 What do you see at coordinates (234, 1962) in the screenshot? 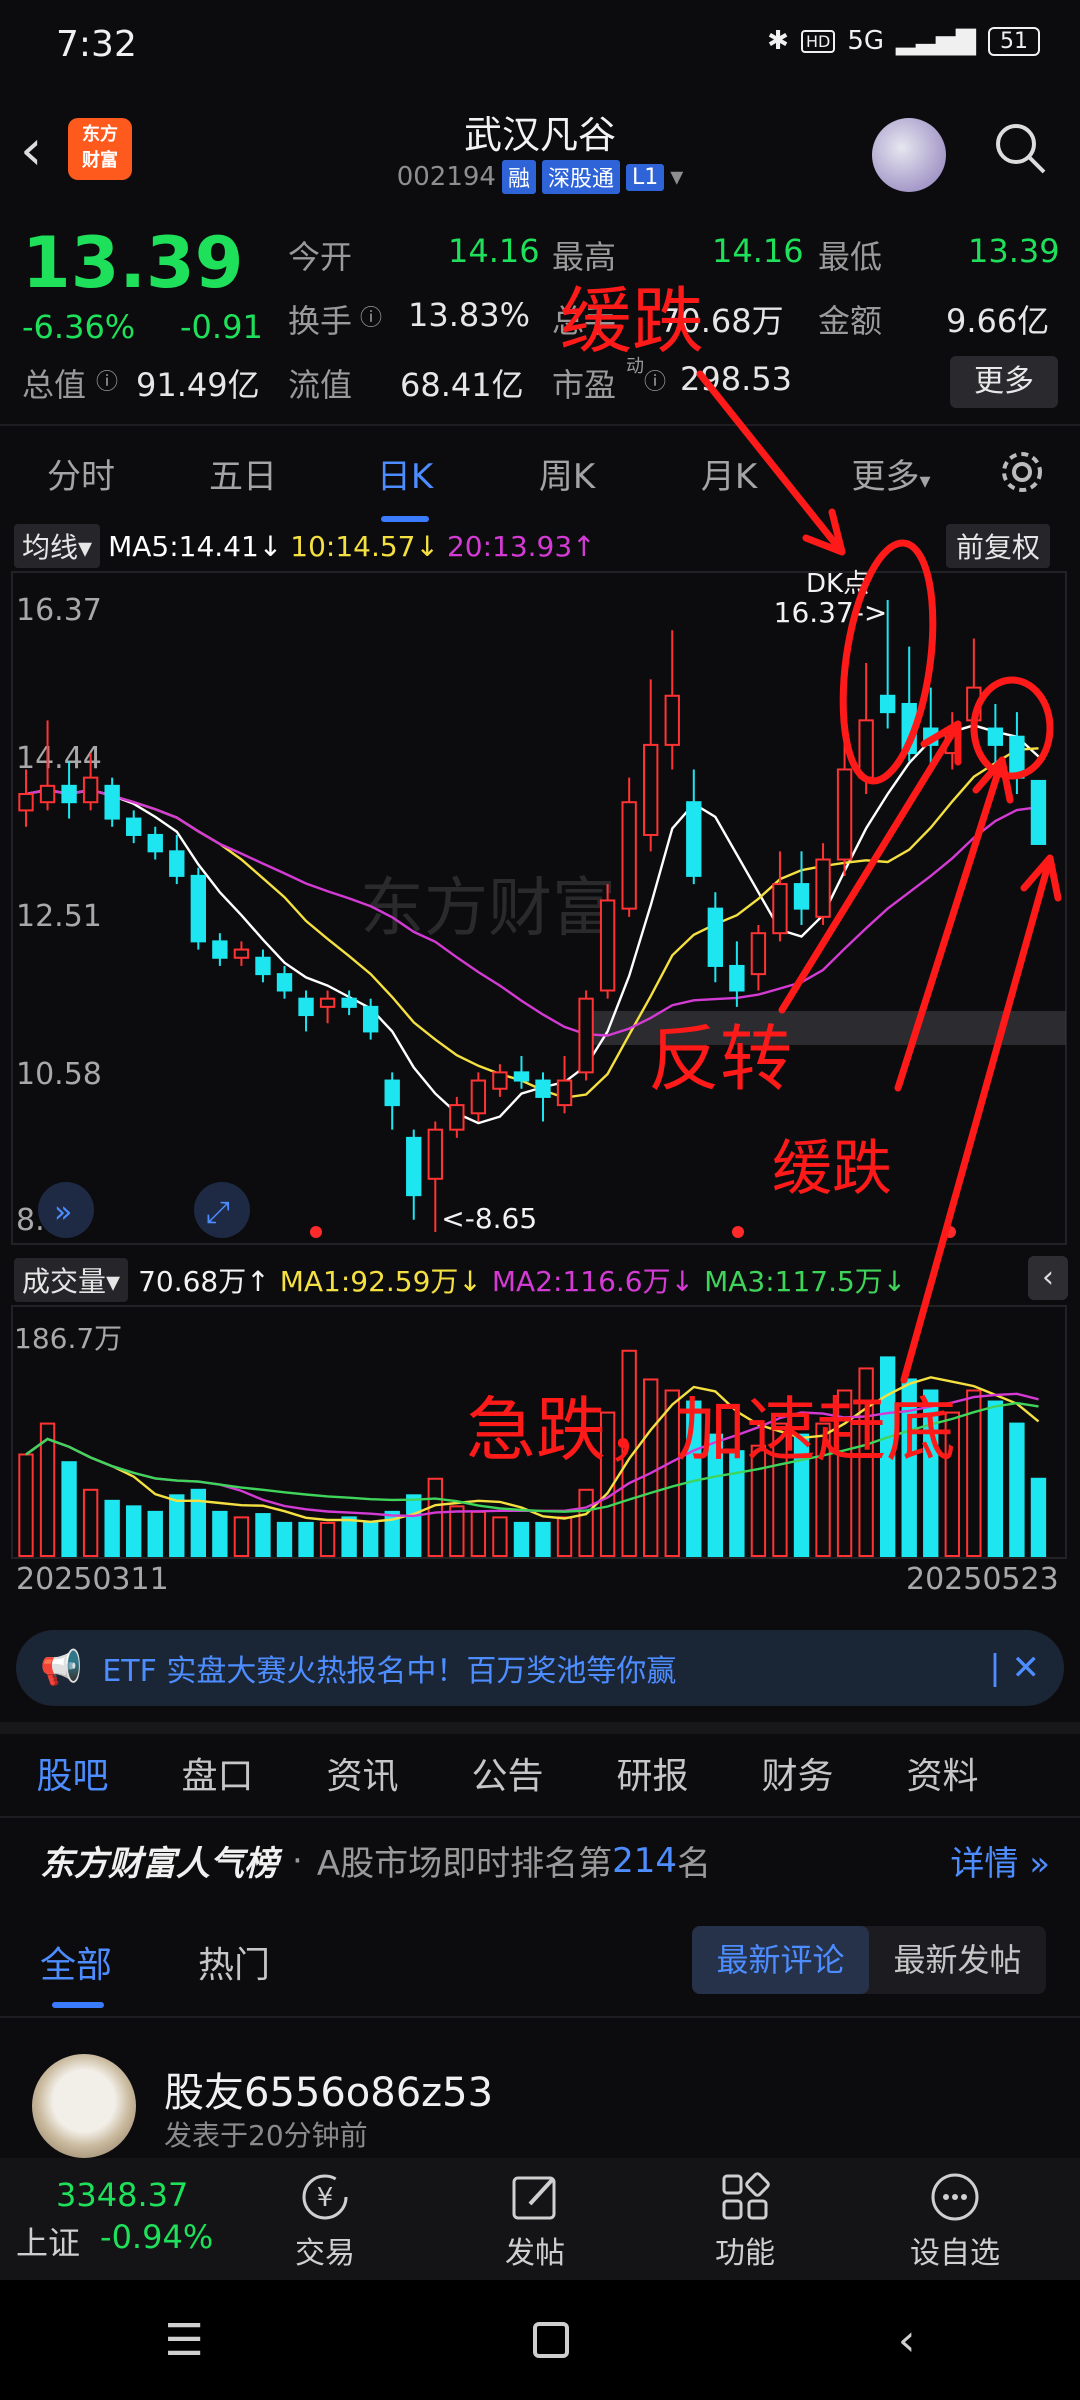
I see `filter-tab-hot: 热门` at bounding box center [234, 1962].